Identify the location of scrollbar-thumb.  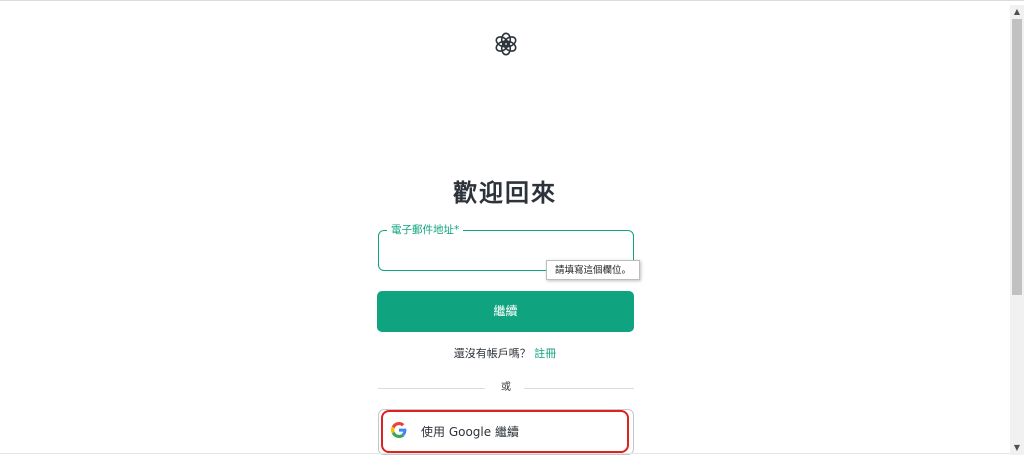
(1017, 157).